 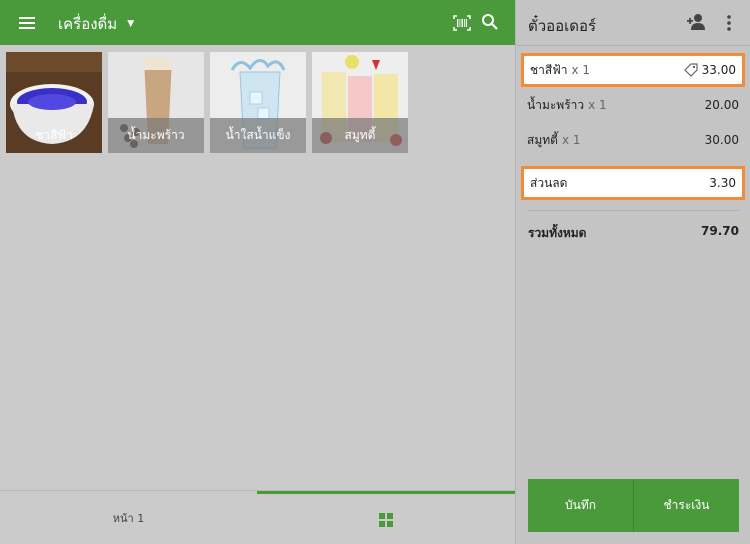 I want to click on tag-icon, so click(x=690, y=70).